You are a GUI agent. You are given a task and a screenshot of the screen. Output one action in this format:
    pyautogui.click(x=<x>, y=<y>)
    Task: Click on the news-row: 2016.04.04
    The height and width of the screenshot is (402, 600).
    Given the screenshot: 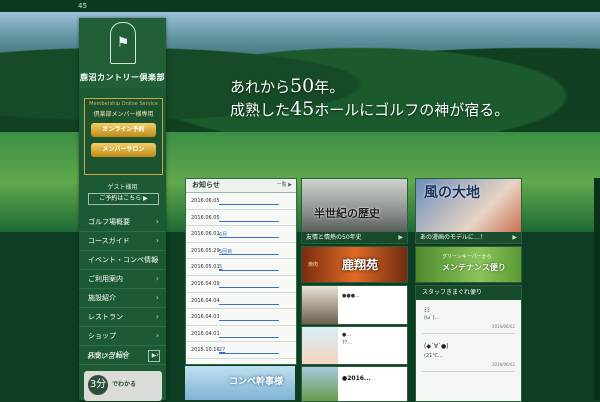 What is the action you would take?
    pyautogui.click(x=241, y=301)
    